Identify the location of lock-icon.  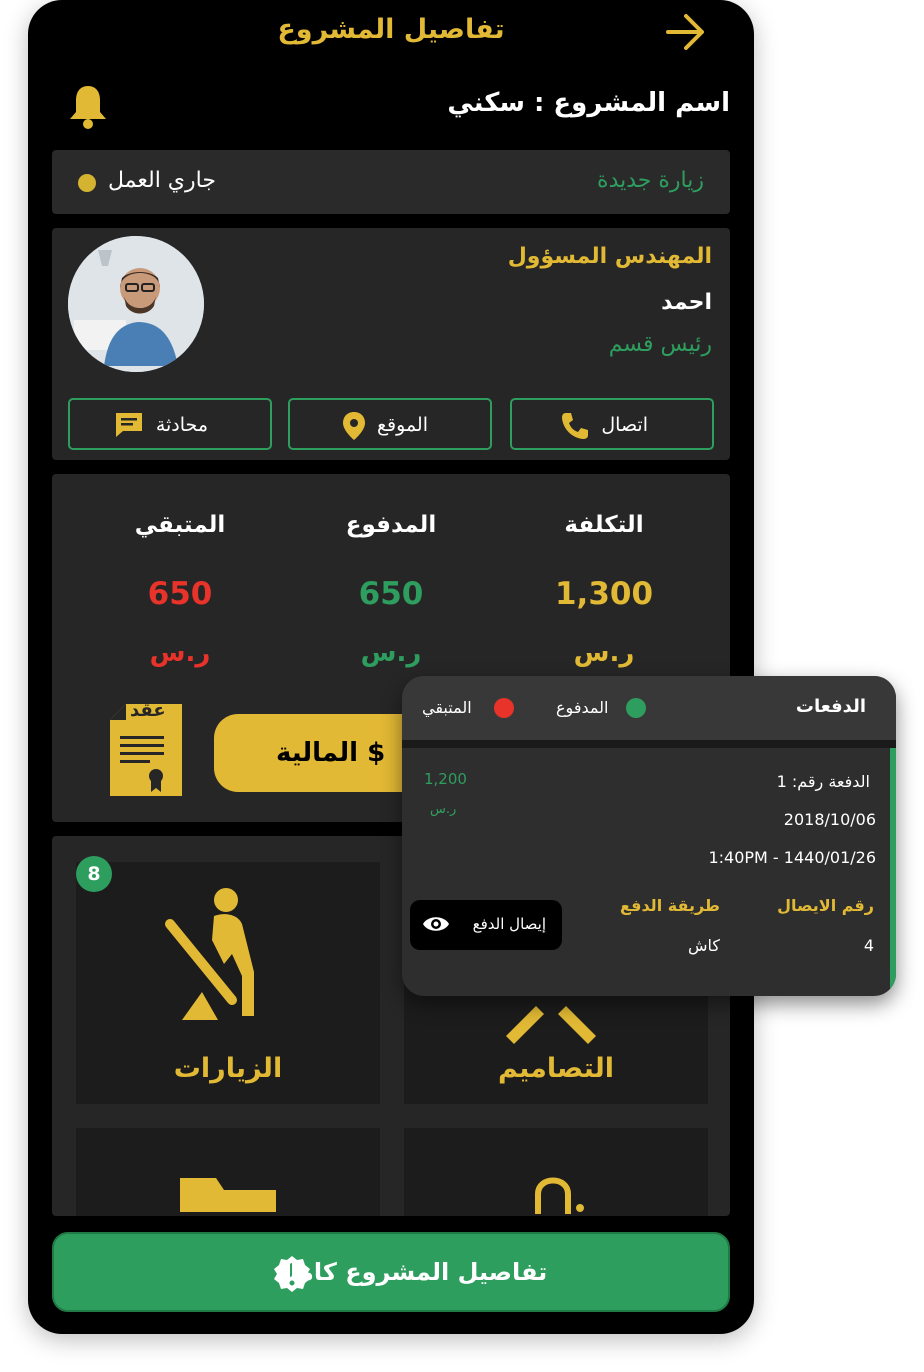
(559, 1195).